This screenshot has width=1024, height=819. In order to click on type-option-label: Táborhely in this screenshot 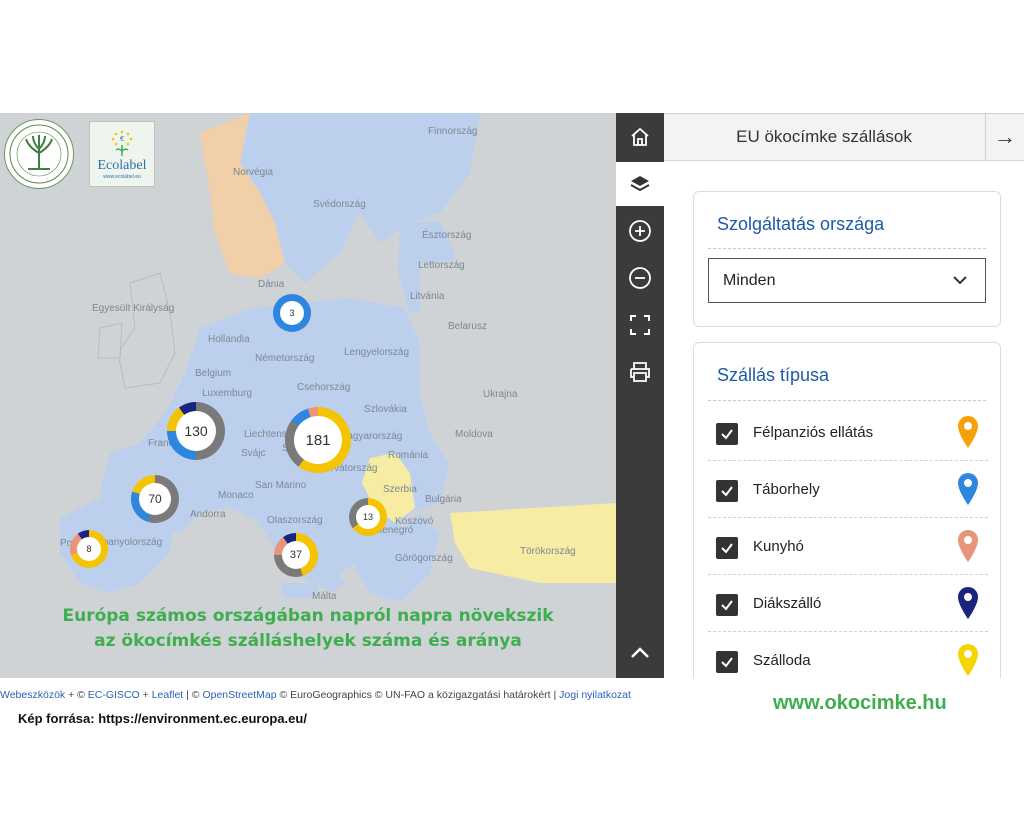, I will do `click(786, 489)`.